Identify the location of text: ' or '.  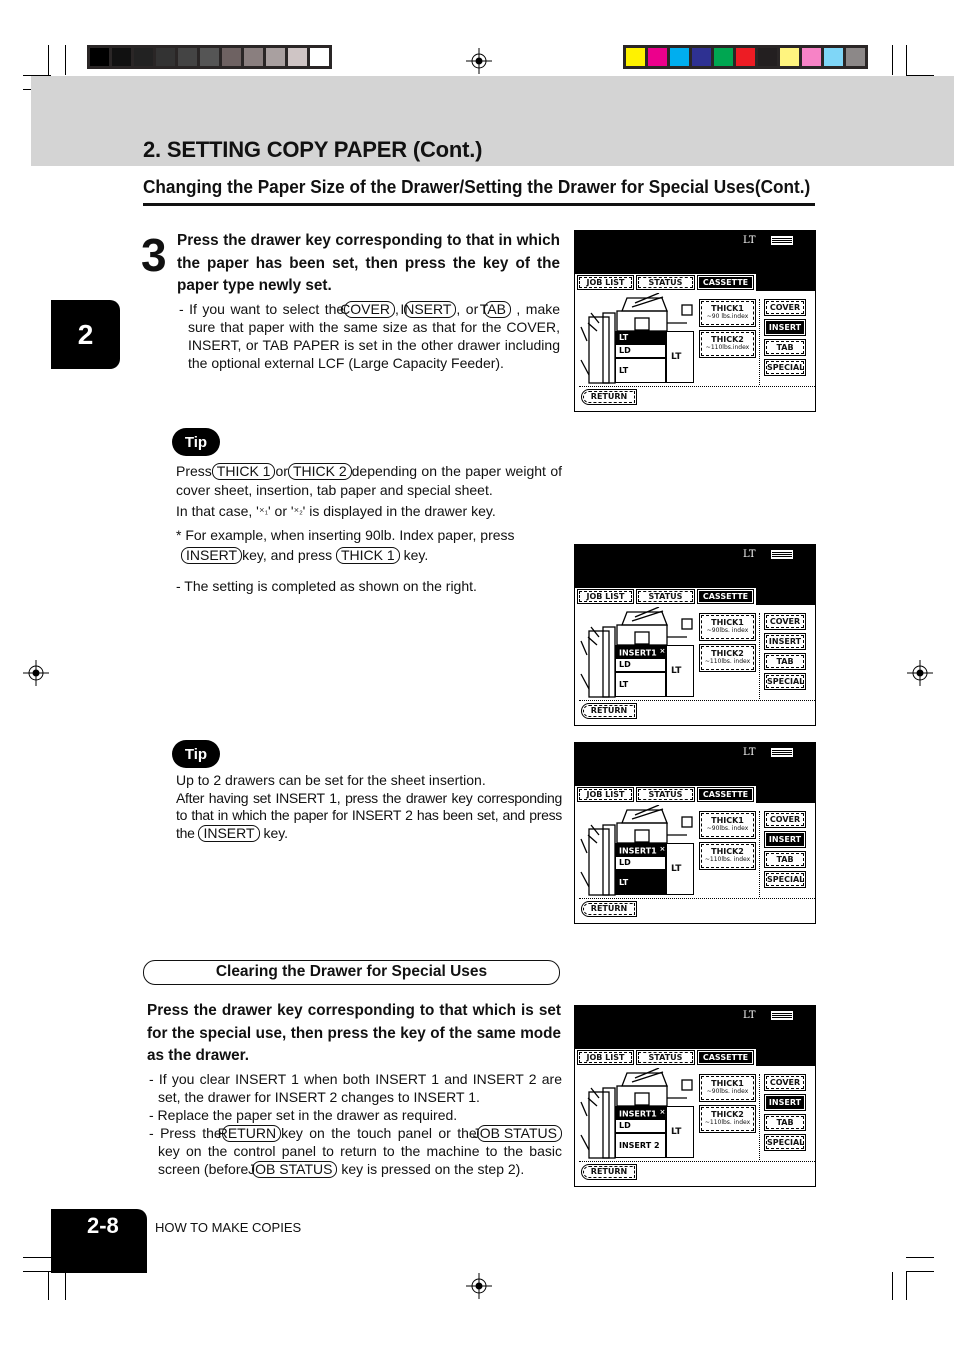
(280, 511).